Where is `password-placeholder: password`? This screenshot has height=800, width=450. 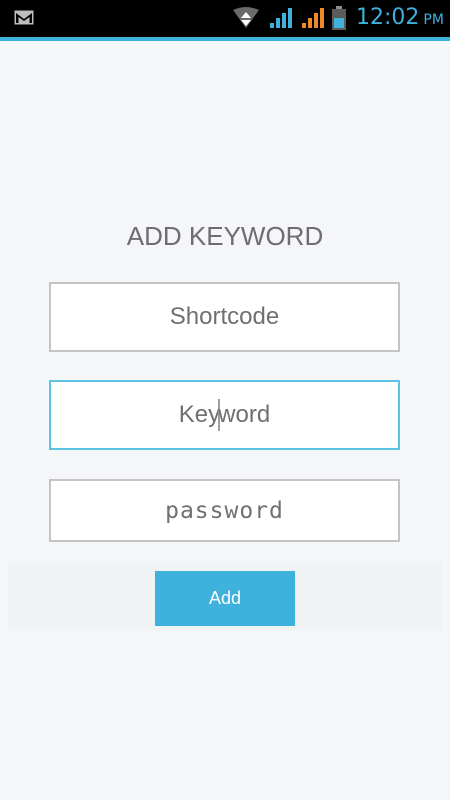 password-placeholder: password is located at coordinates (224, 510).